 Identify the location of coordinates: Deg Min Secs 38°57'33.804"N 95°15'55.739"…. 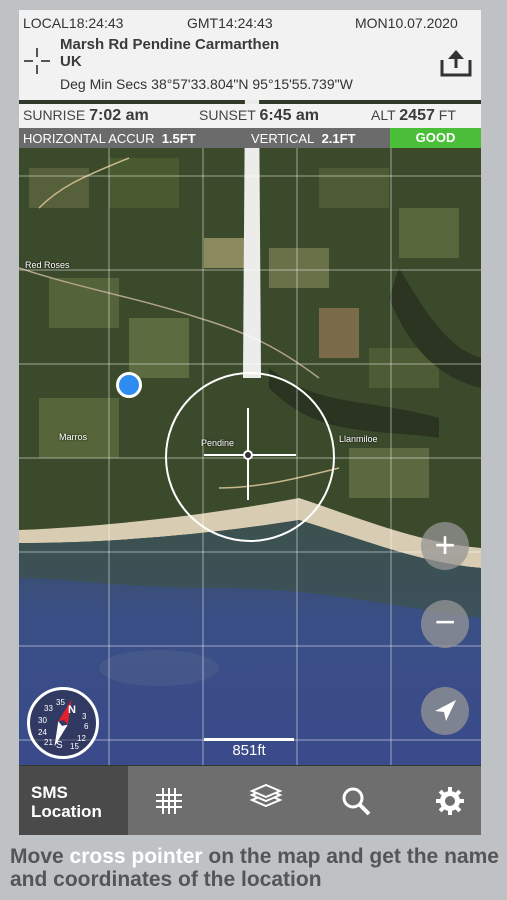
(206, 84).